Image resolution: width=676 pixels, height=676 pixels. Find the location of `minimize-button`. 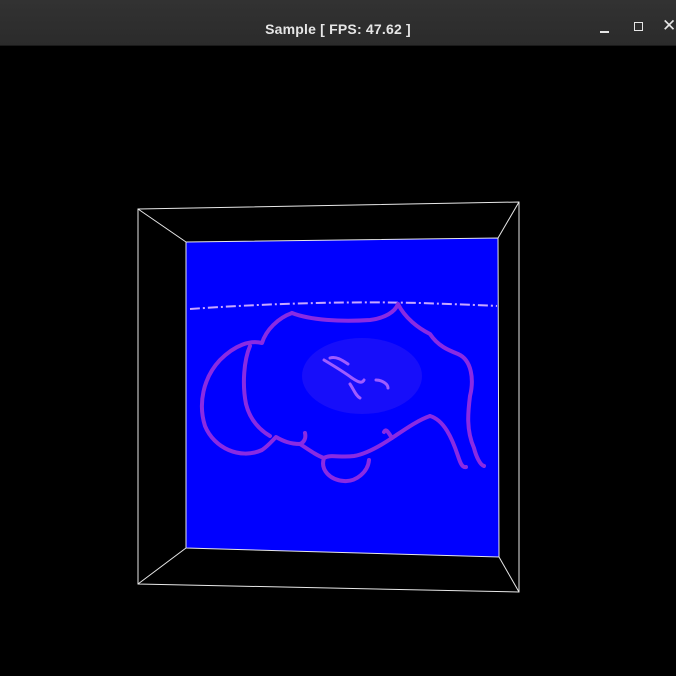

minimize-button is located at coordinates (606, 26).